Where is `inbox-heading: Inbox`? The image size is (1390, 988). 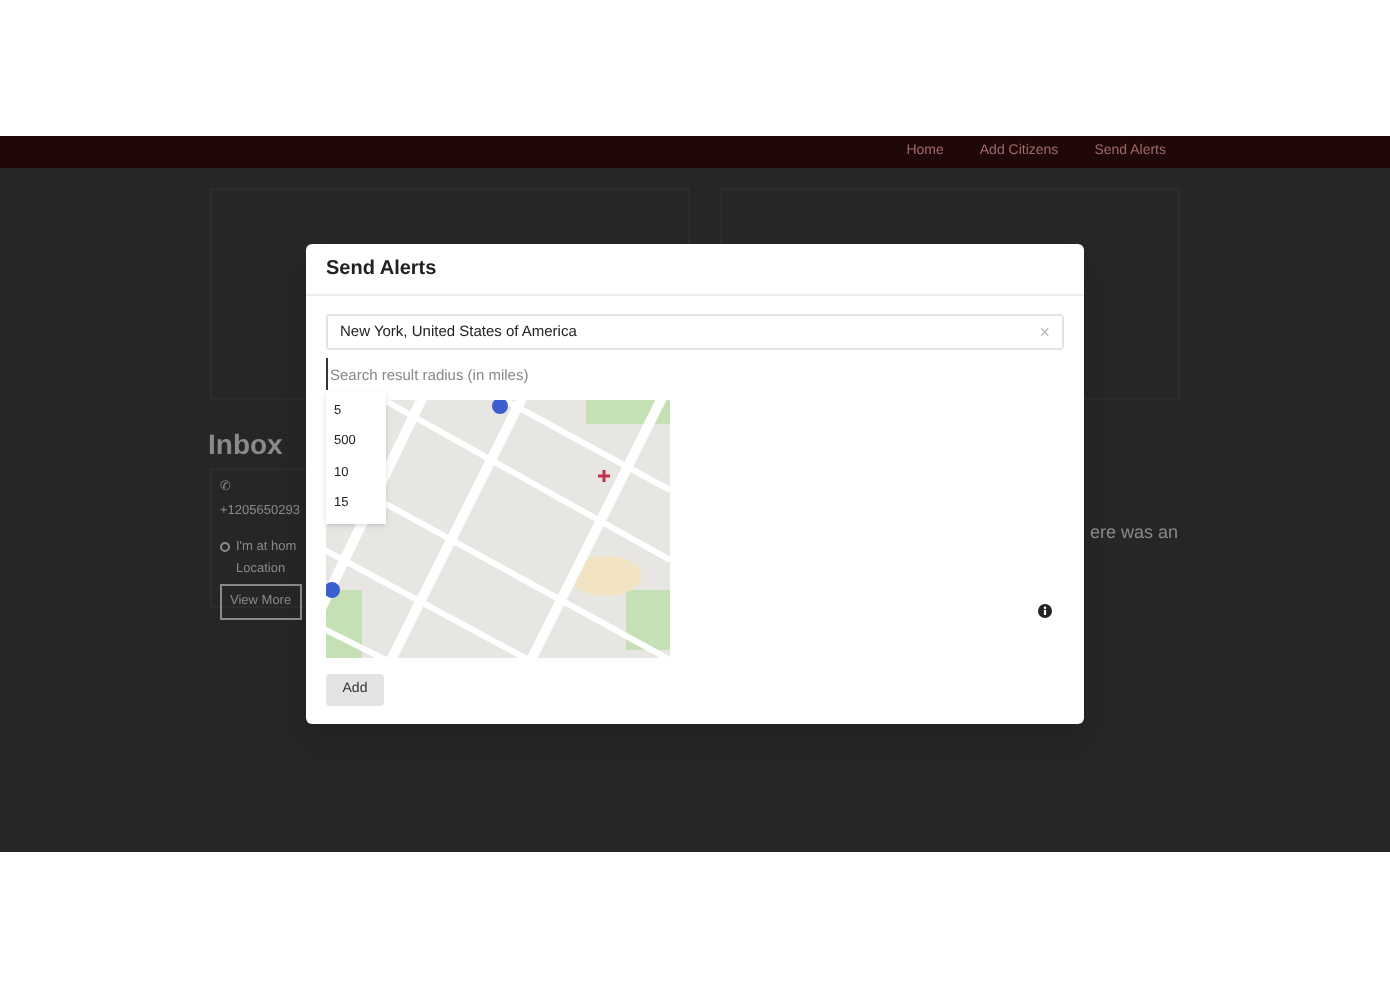 inbox-heading: Inbox is located at coordinates (245, 445).